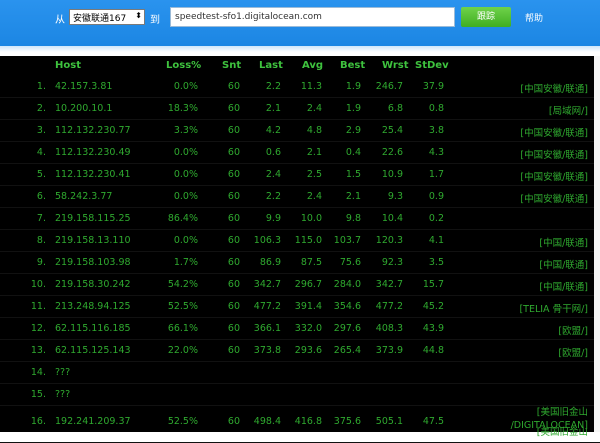 The image size is (600, 443). What do you see at coordinates (311, 218) in the screenshot?
I see `cell-avg: 10.0` at bounding box center [311, 218].